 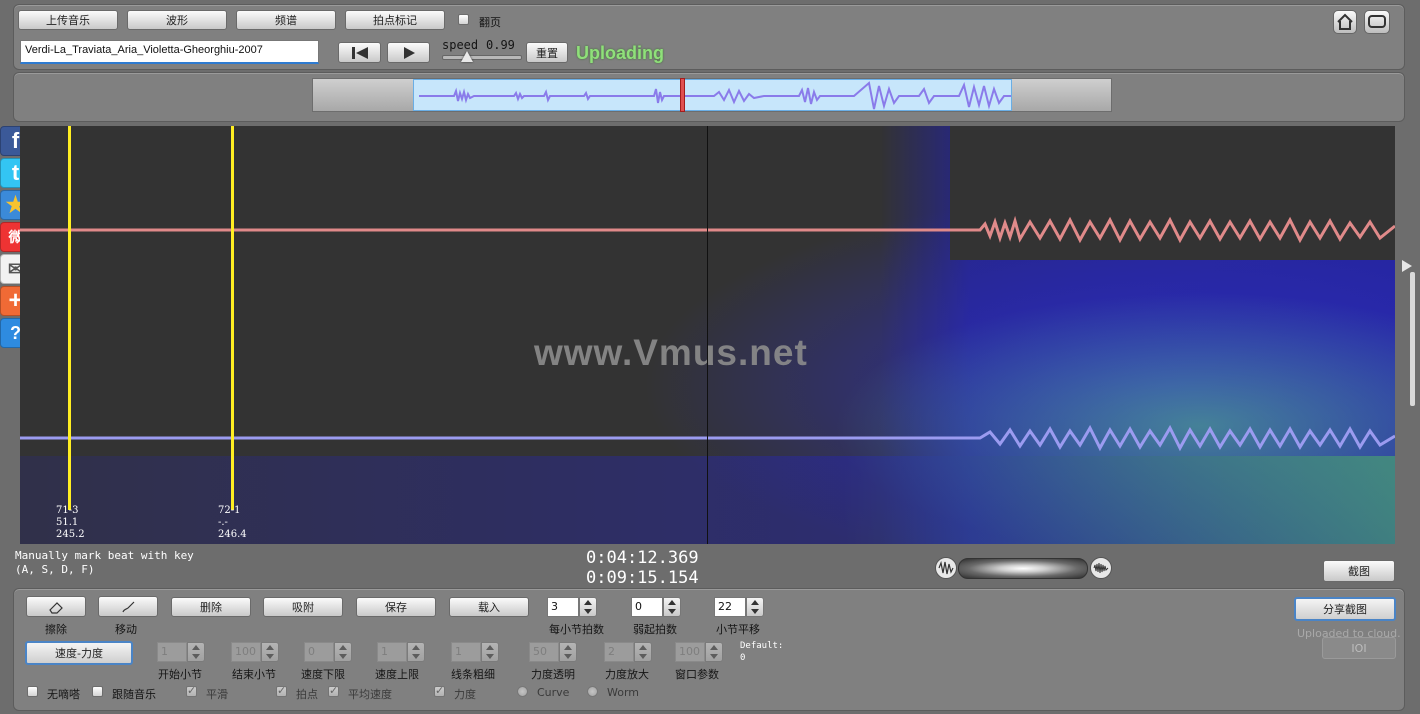 What do you see at coordinates (232, 534) in the screenshot?
I see `time-value: 246.4` at bounding box center [232, 534].